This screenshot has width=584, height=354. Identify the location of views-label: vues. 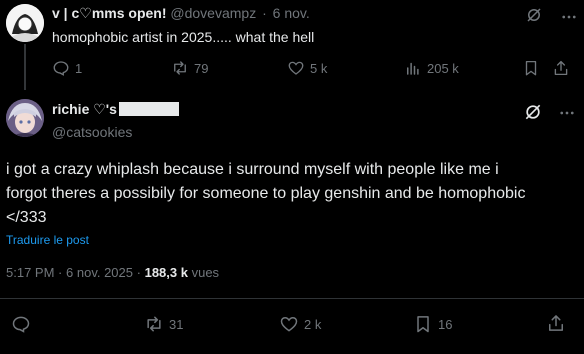
(205, 272).